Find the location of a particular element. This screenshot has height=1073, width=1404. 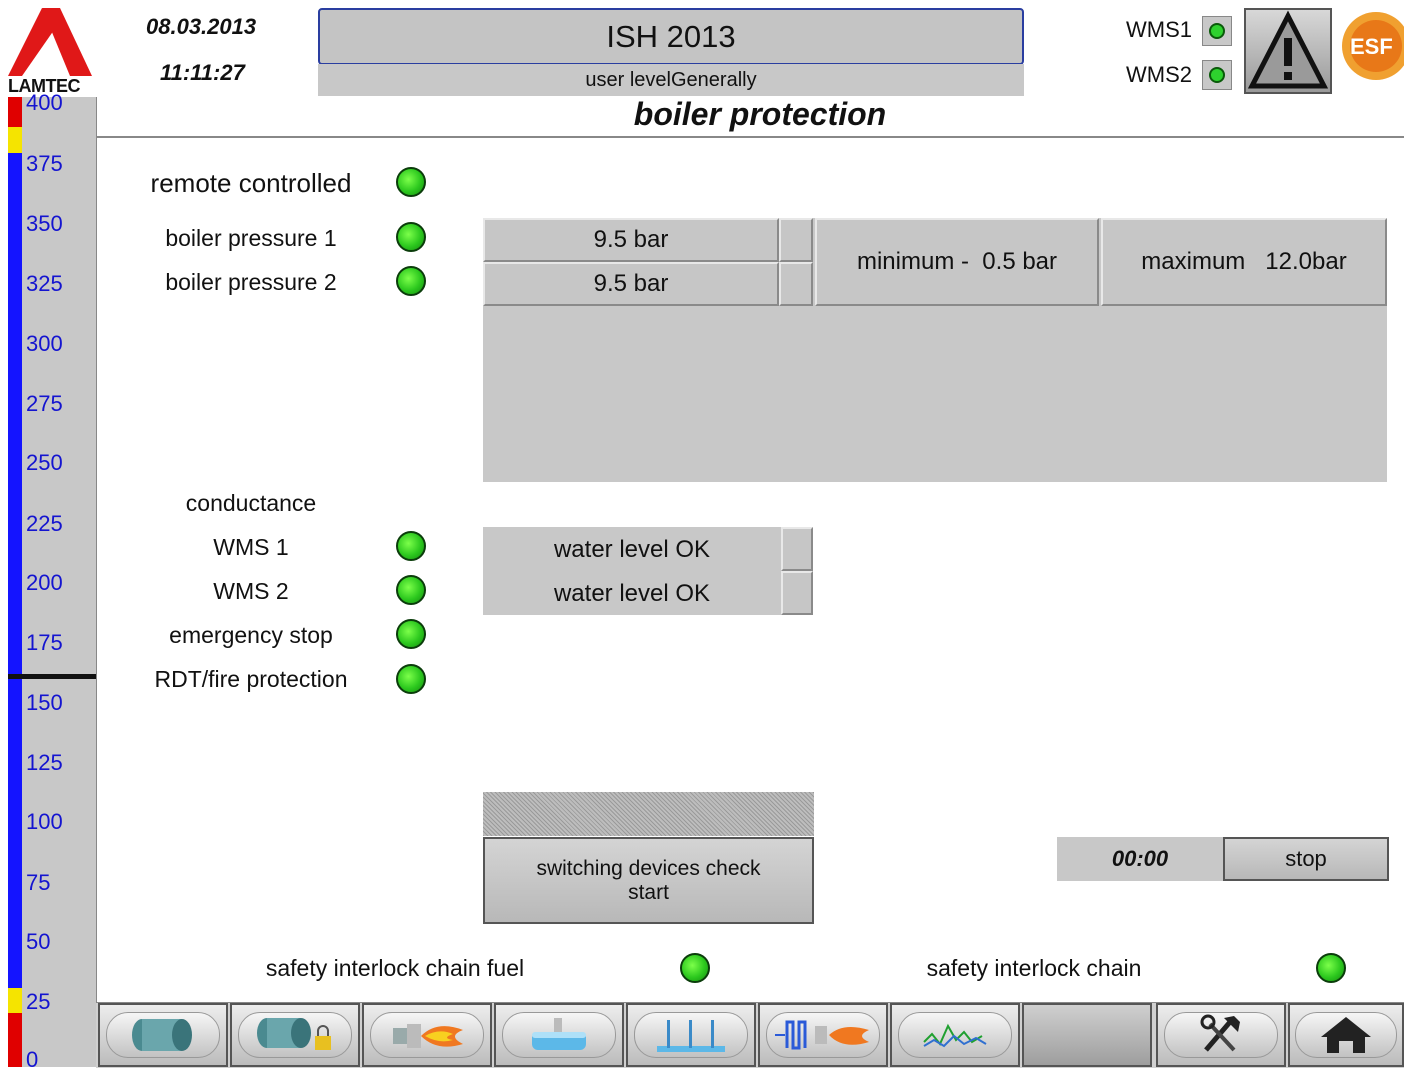

scale-label: 200 is located at coordinates (44, 582).